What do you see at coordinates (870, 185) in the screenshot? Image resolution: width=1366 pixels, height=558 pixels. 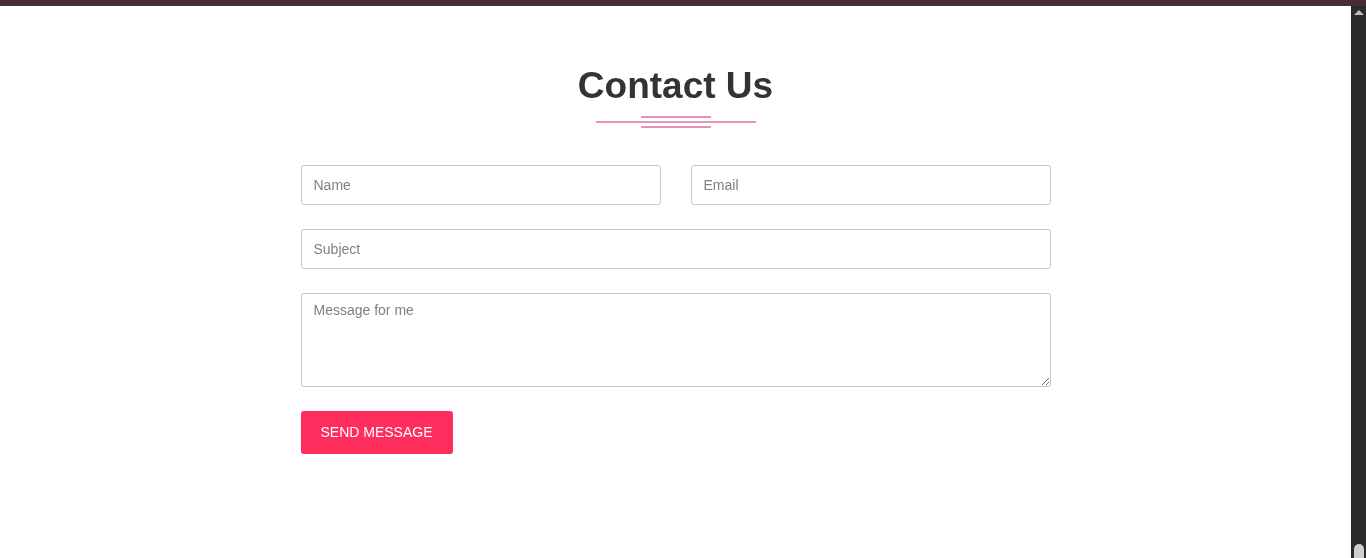 I see `input-field: Email` at bounding box center [870, 185].